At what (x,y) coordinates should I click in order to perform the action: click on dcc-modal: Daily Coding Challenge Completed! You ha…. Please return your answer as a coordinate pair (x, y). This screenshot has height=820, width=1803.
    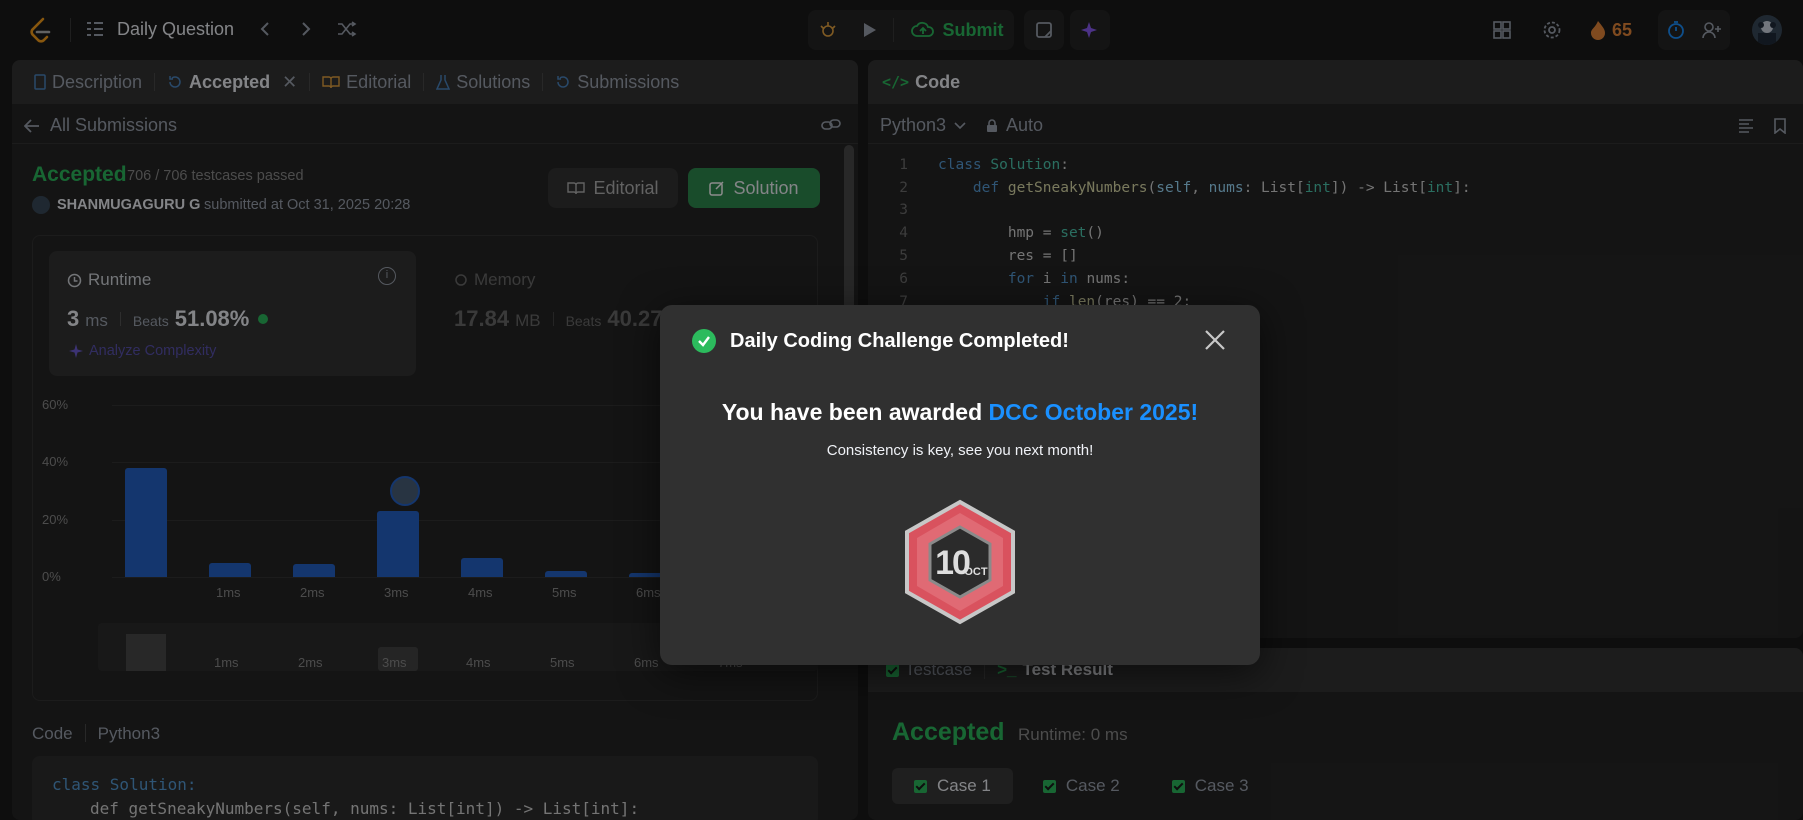
    Looking at the image, I should click on (960, 485).